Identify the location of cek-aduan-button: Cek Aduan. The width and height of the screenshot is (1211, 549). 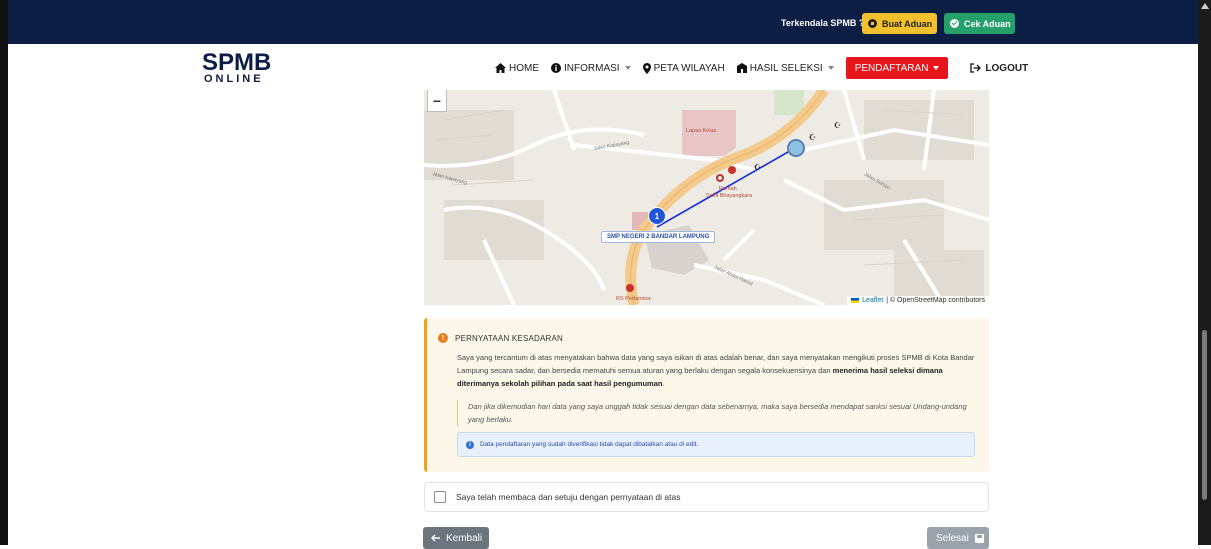
(979, 23).